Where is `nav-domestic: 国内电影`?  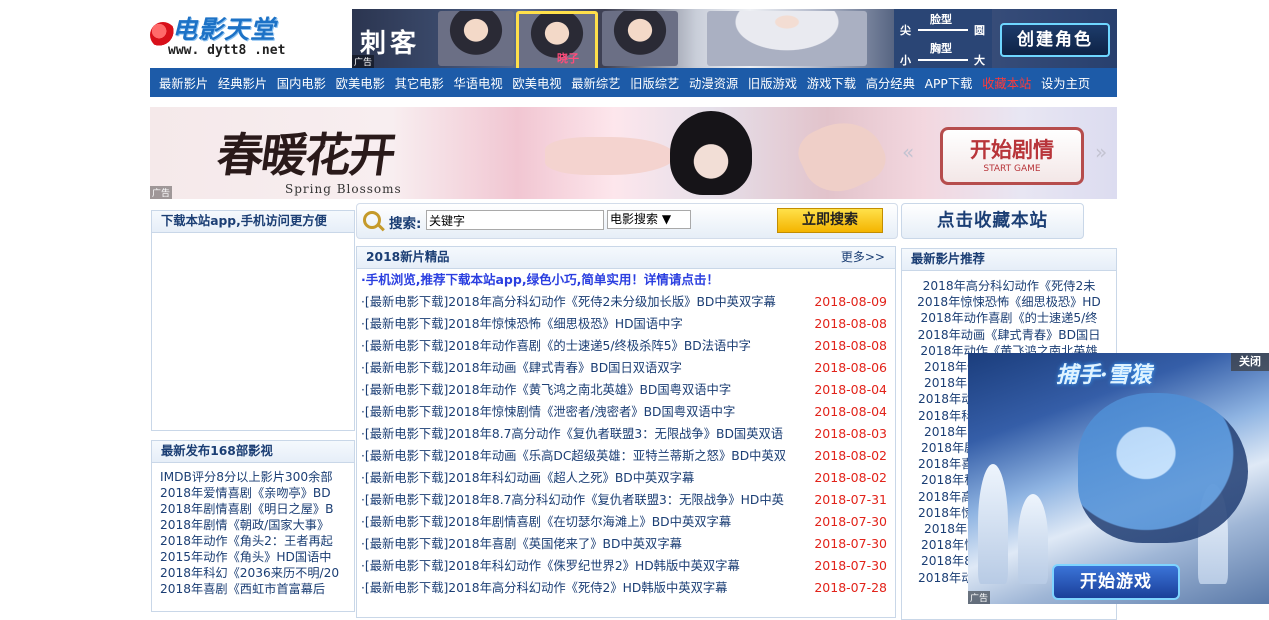 nav-domestic: 国内电影 is located at coordinates (301, 83).